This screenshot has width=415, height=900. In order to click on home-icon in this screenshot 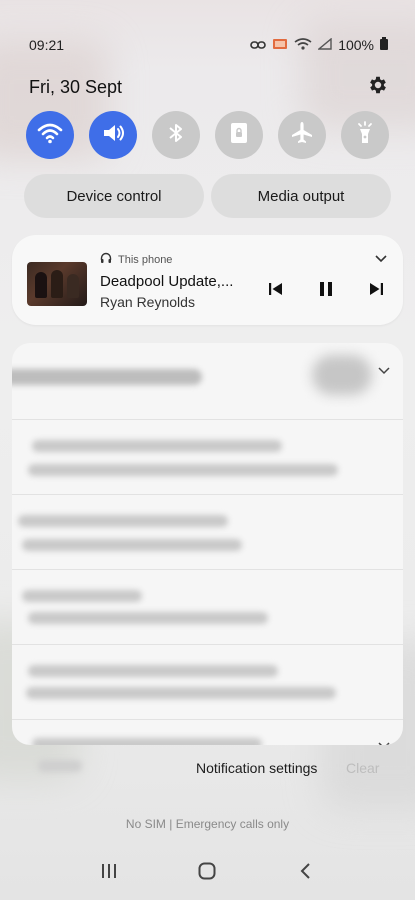, I will do `click(207, 873)`.